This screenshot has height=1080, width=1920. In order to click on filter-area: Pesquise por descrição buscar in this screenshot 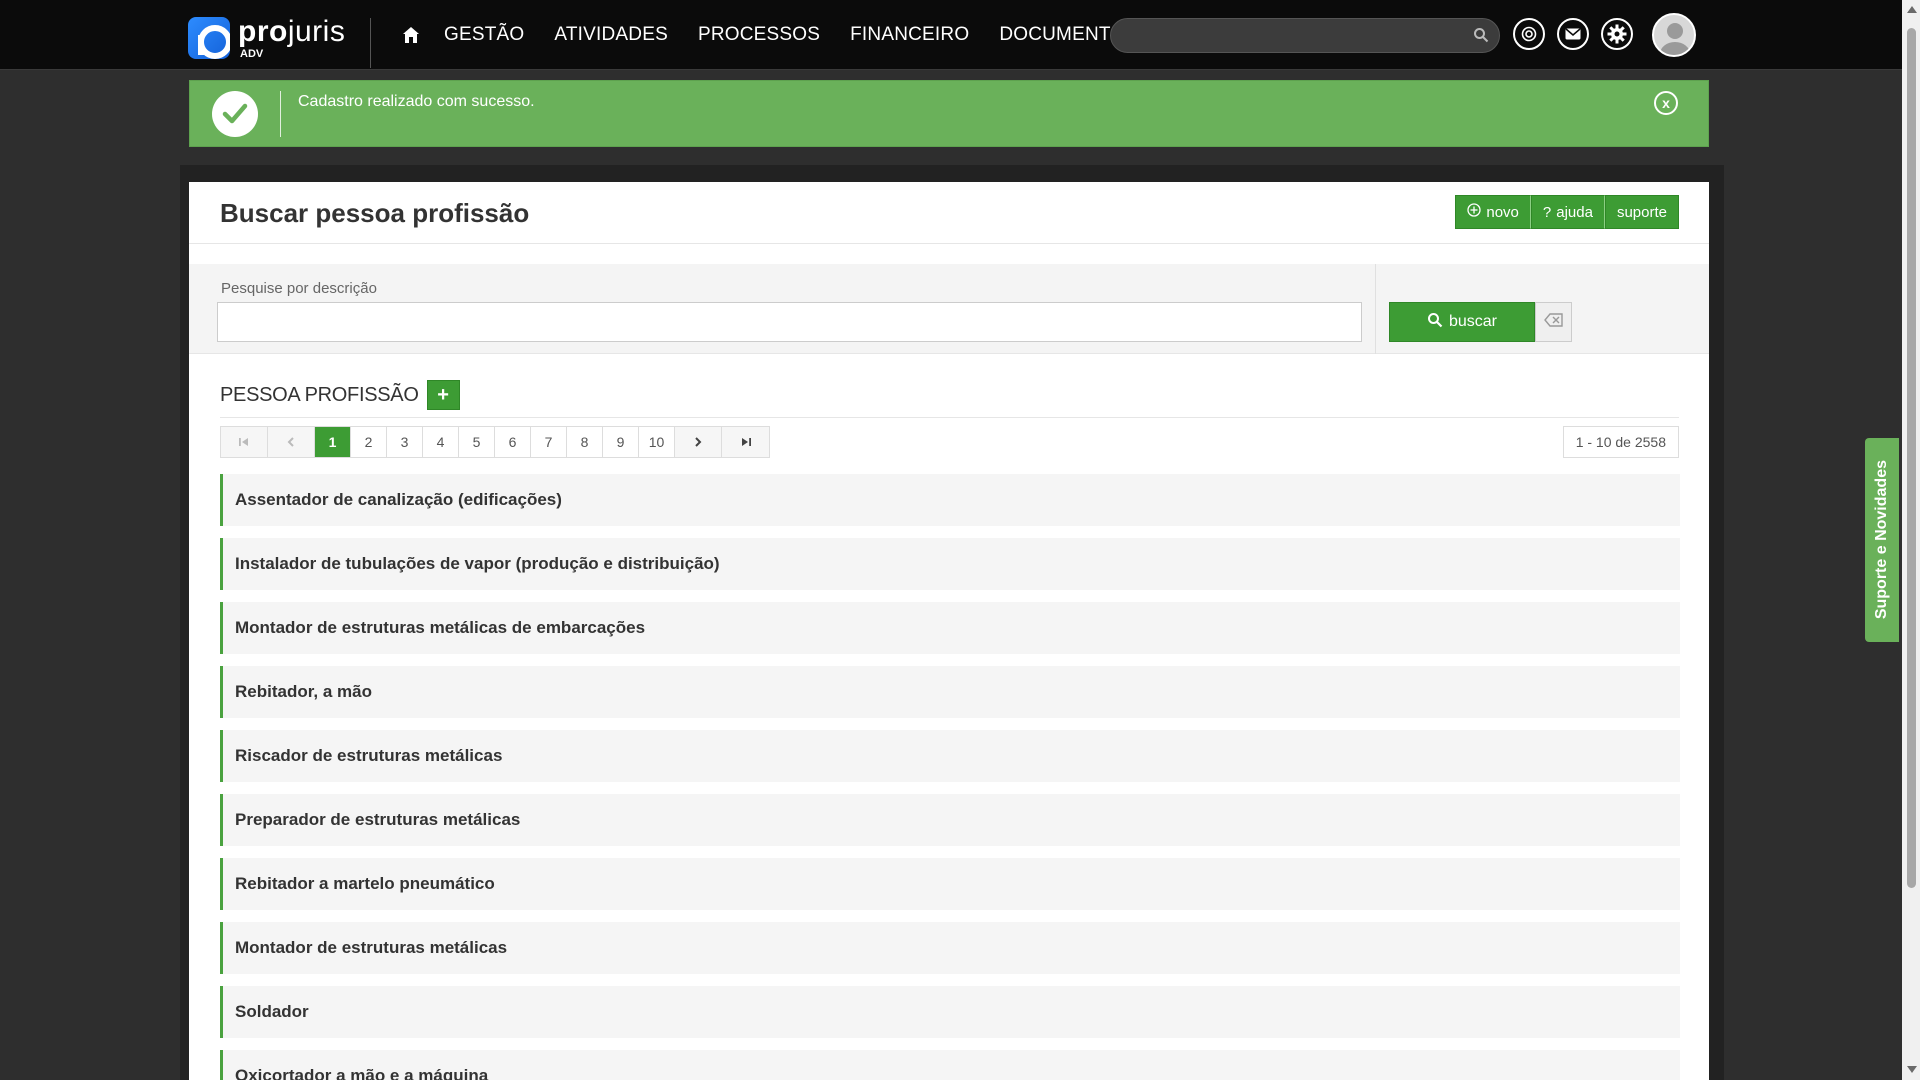, I will do `click(949, 309)`.